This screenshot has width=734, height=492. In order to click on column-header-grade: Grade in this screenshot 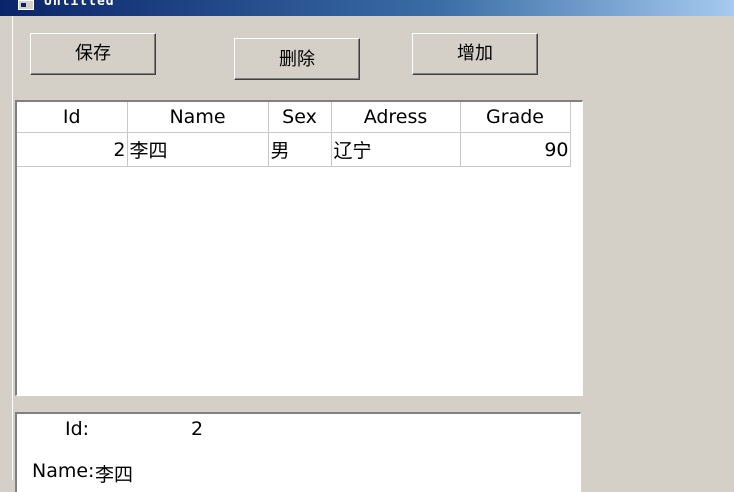, I will do `click(515, 117)`.